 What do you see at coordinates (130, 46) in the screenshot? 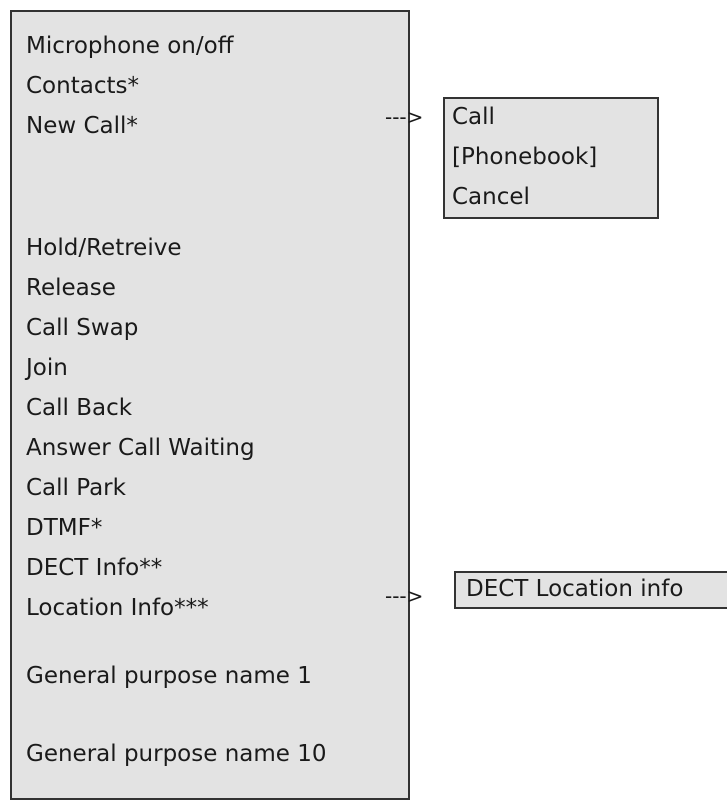
I see `menu-item-microphone: Microphone on/off` at bounding box center [130, 46].